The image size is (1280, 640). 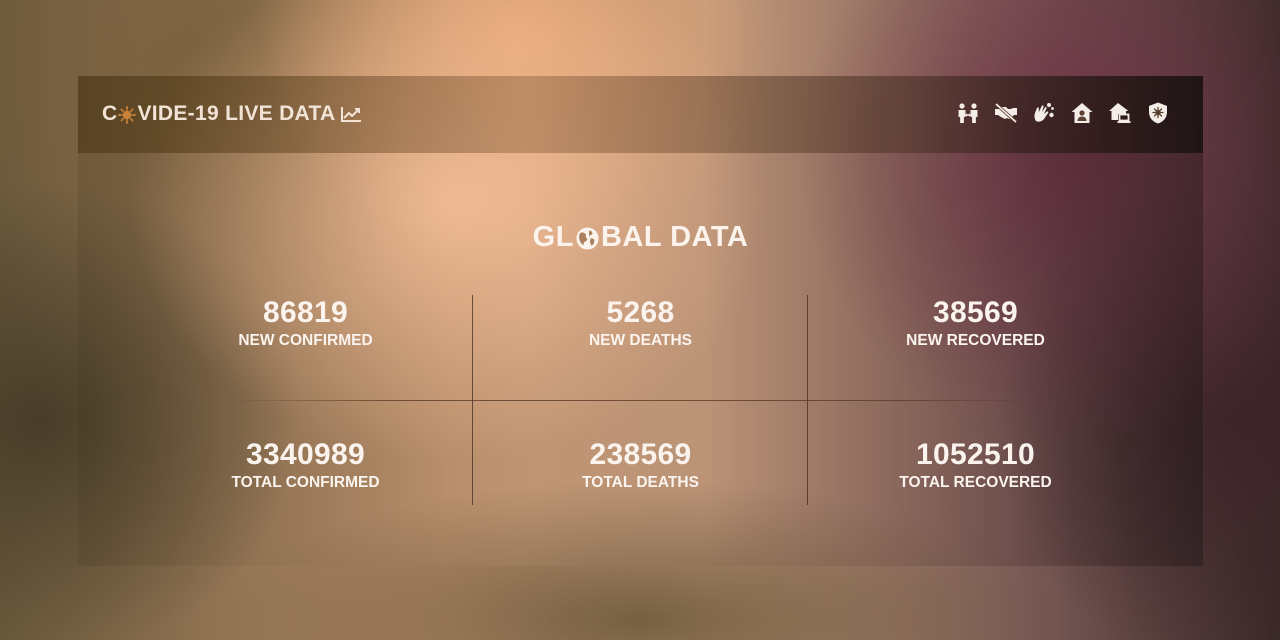 I want to click on stat-new-deaths: 5268 NEW DEATHS, so click(x=640, y=323).